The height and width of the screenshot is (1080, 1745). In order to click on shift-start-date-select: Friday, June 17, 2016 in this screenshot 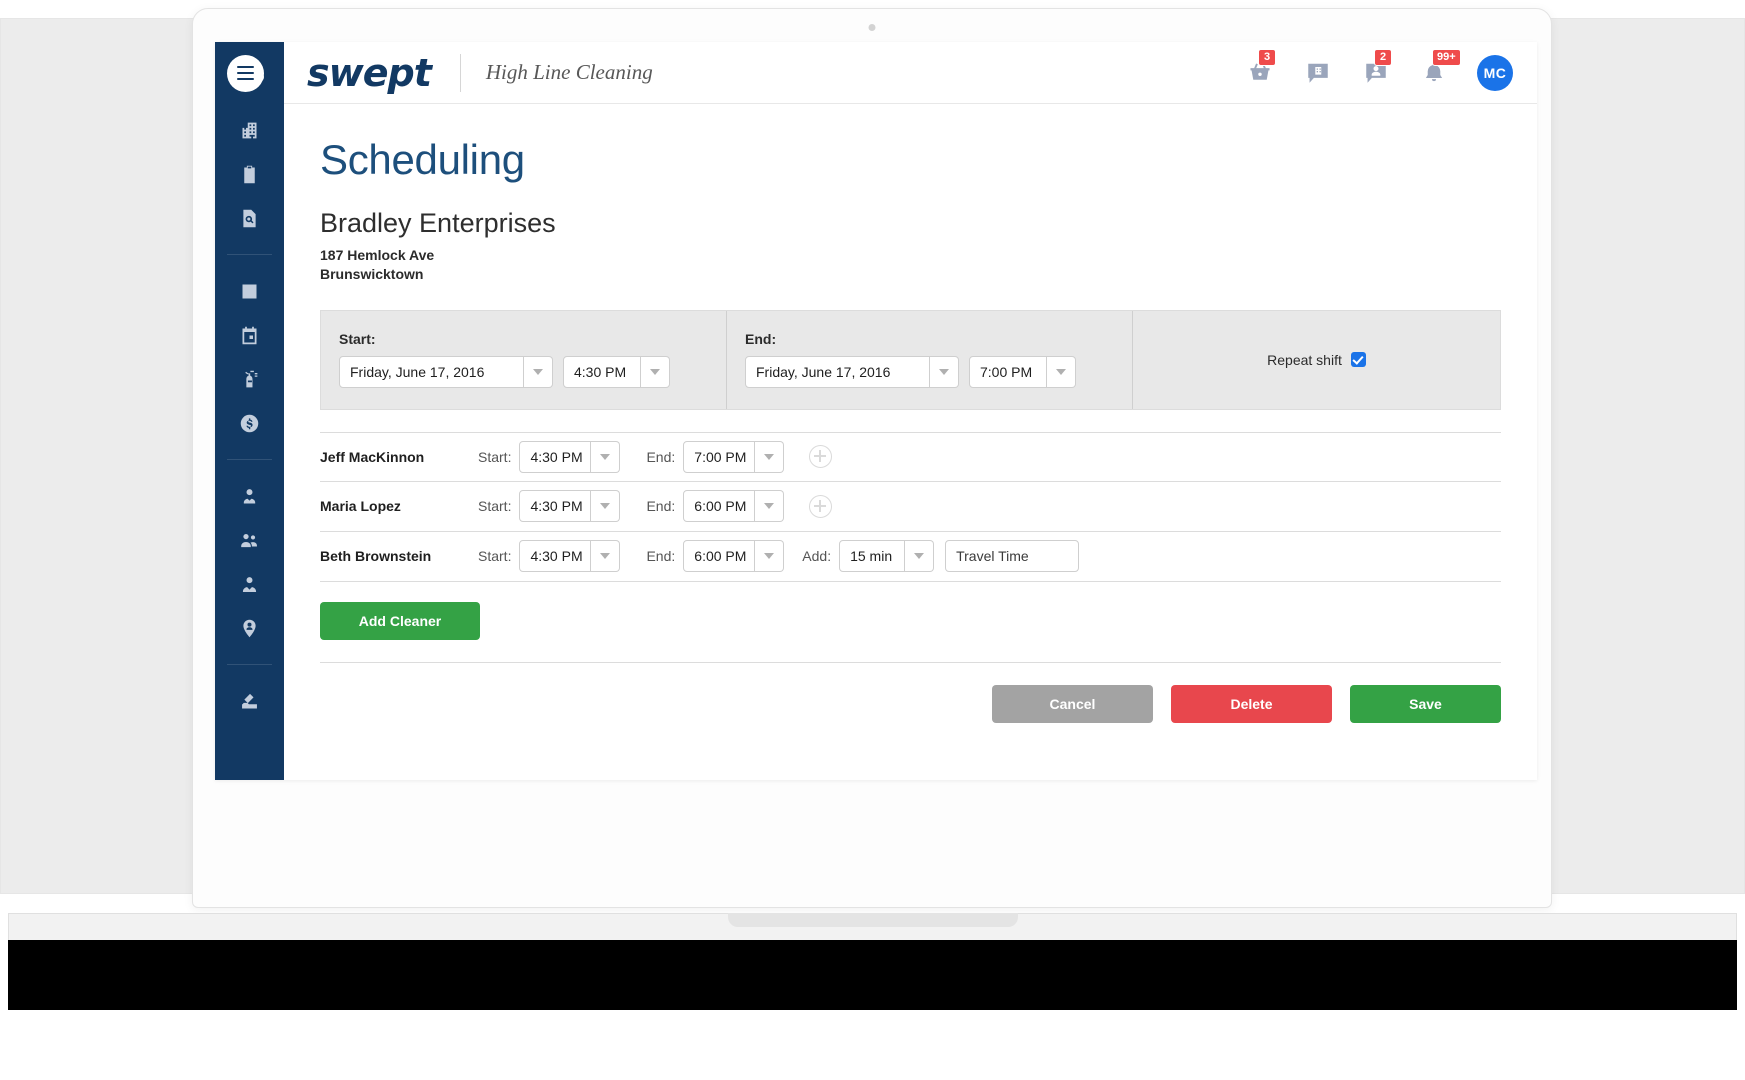, I will do `click(446, 372)`.